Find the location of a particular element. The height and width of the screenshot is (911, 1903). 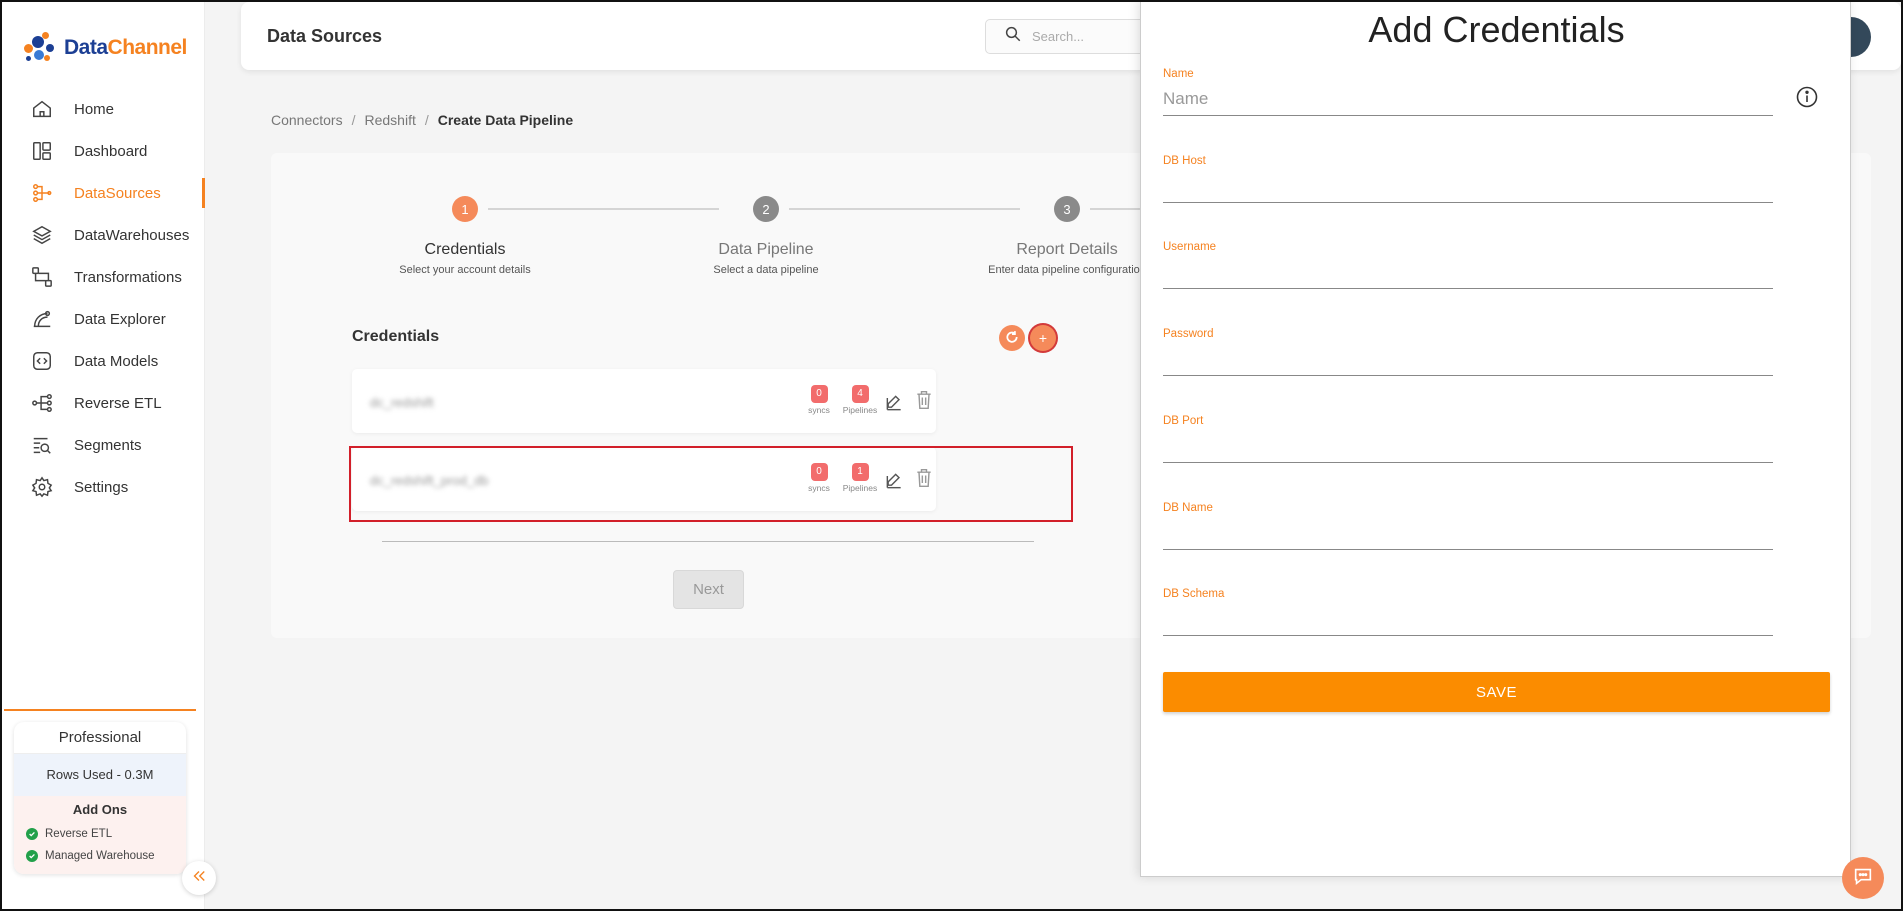

search-input is located at coordinates (1092, 36).